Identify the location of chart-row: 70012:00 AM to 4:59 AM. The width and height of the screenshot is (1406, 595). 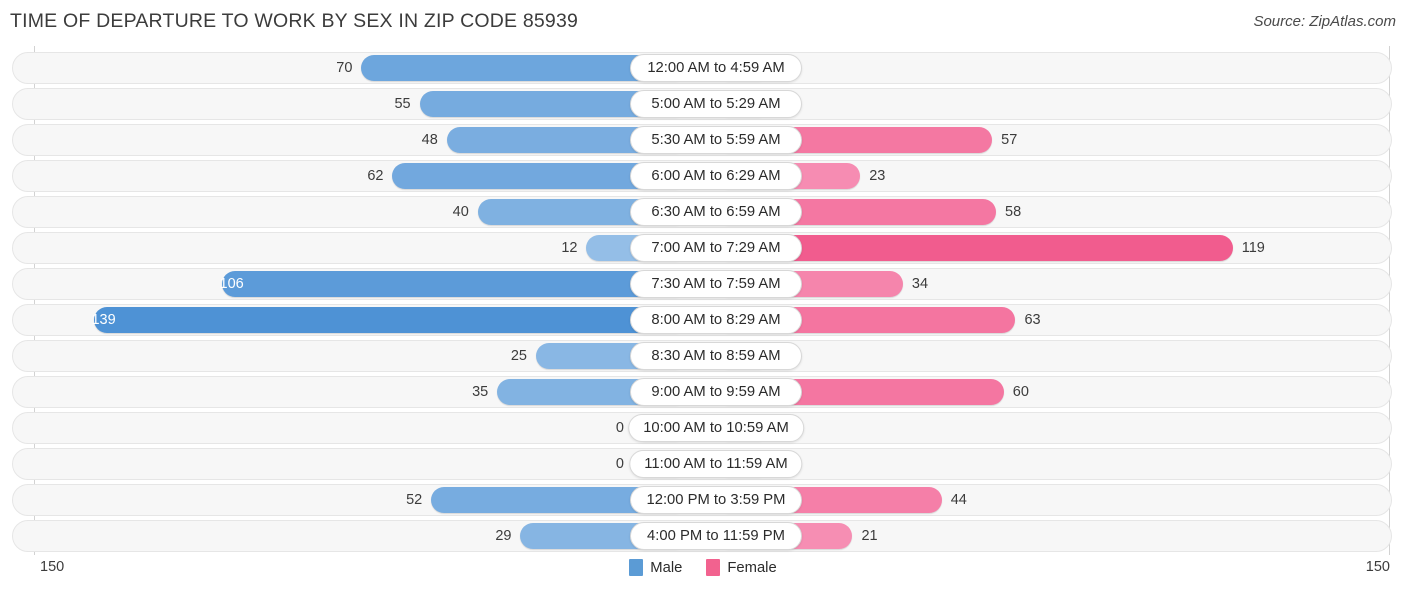
(702, 68).